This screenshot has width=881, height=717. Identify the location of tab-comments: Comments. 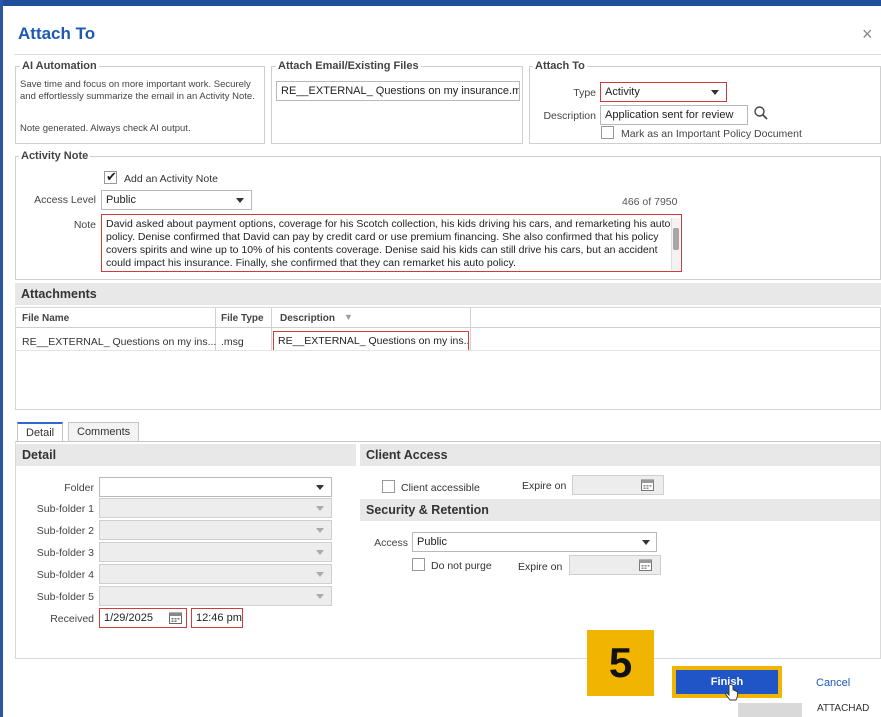
(104, 432).